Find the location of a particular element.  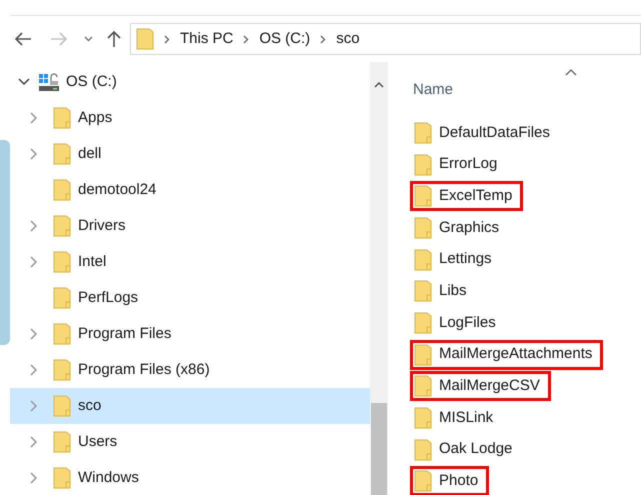

tree-item: Apps is located at coordinates (190, 118).